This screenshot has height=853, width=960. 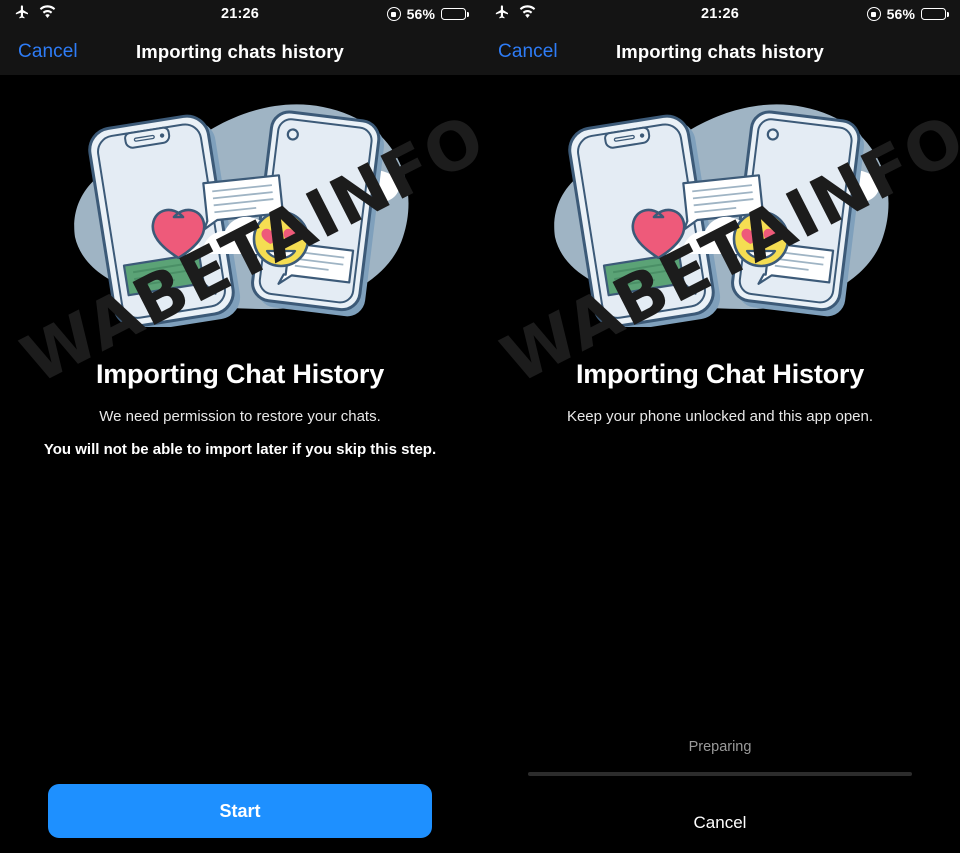 What do you see at coordinates (240, 811) in the screenshot?
I see `start-button: Start` at bounding box center [240, 811].